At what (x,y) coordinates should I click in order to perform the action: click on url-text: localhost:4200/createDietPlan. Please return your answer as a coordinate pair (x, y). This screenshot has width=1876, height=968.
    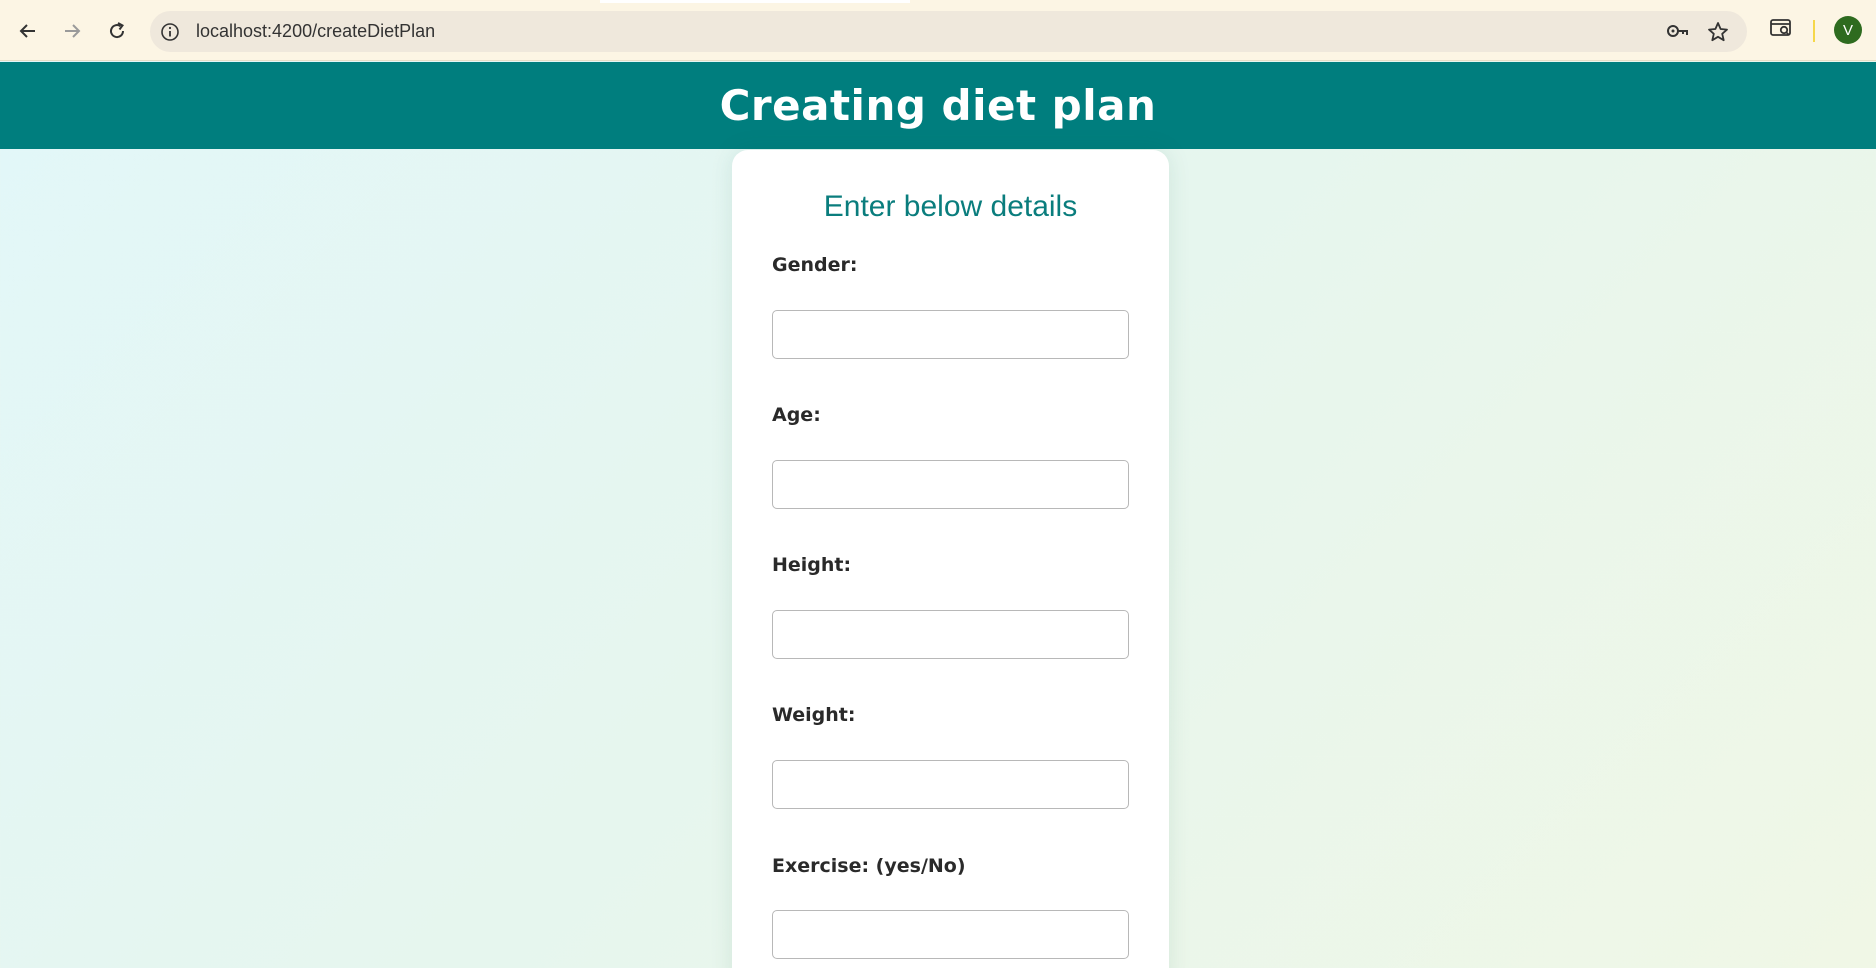
    Looking at the image, I should click on (315, 31).